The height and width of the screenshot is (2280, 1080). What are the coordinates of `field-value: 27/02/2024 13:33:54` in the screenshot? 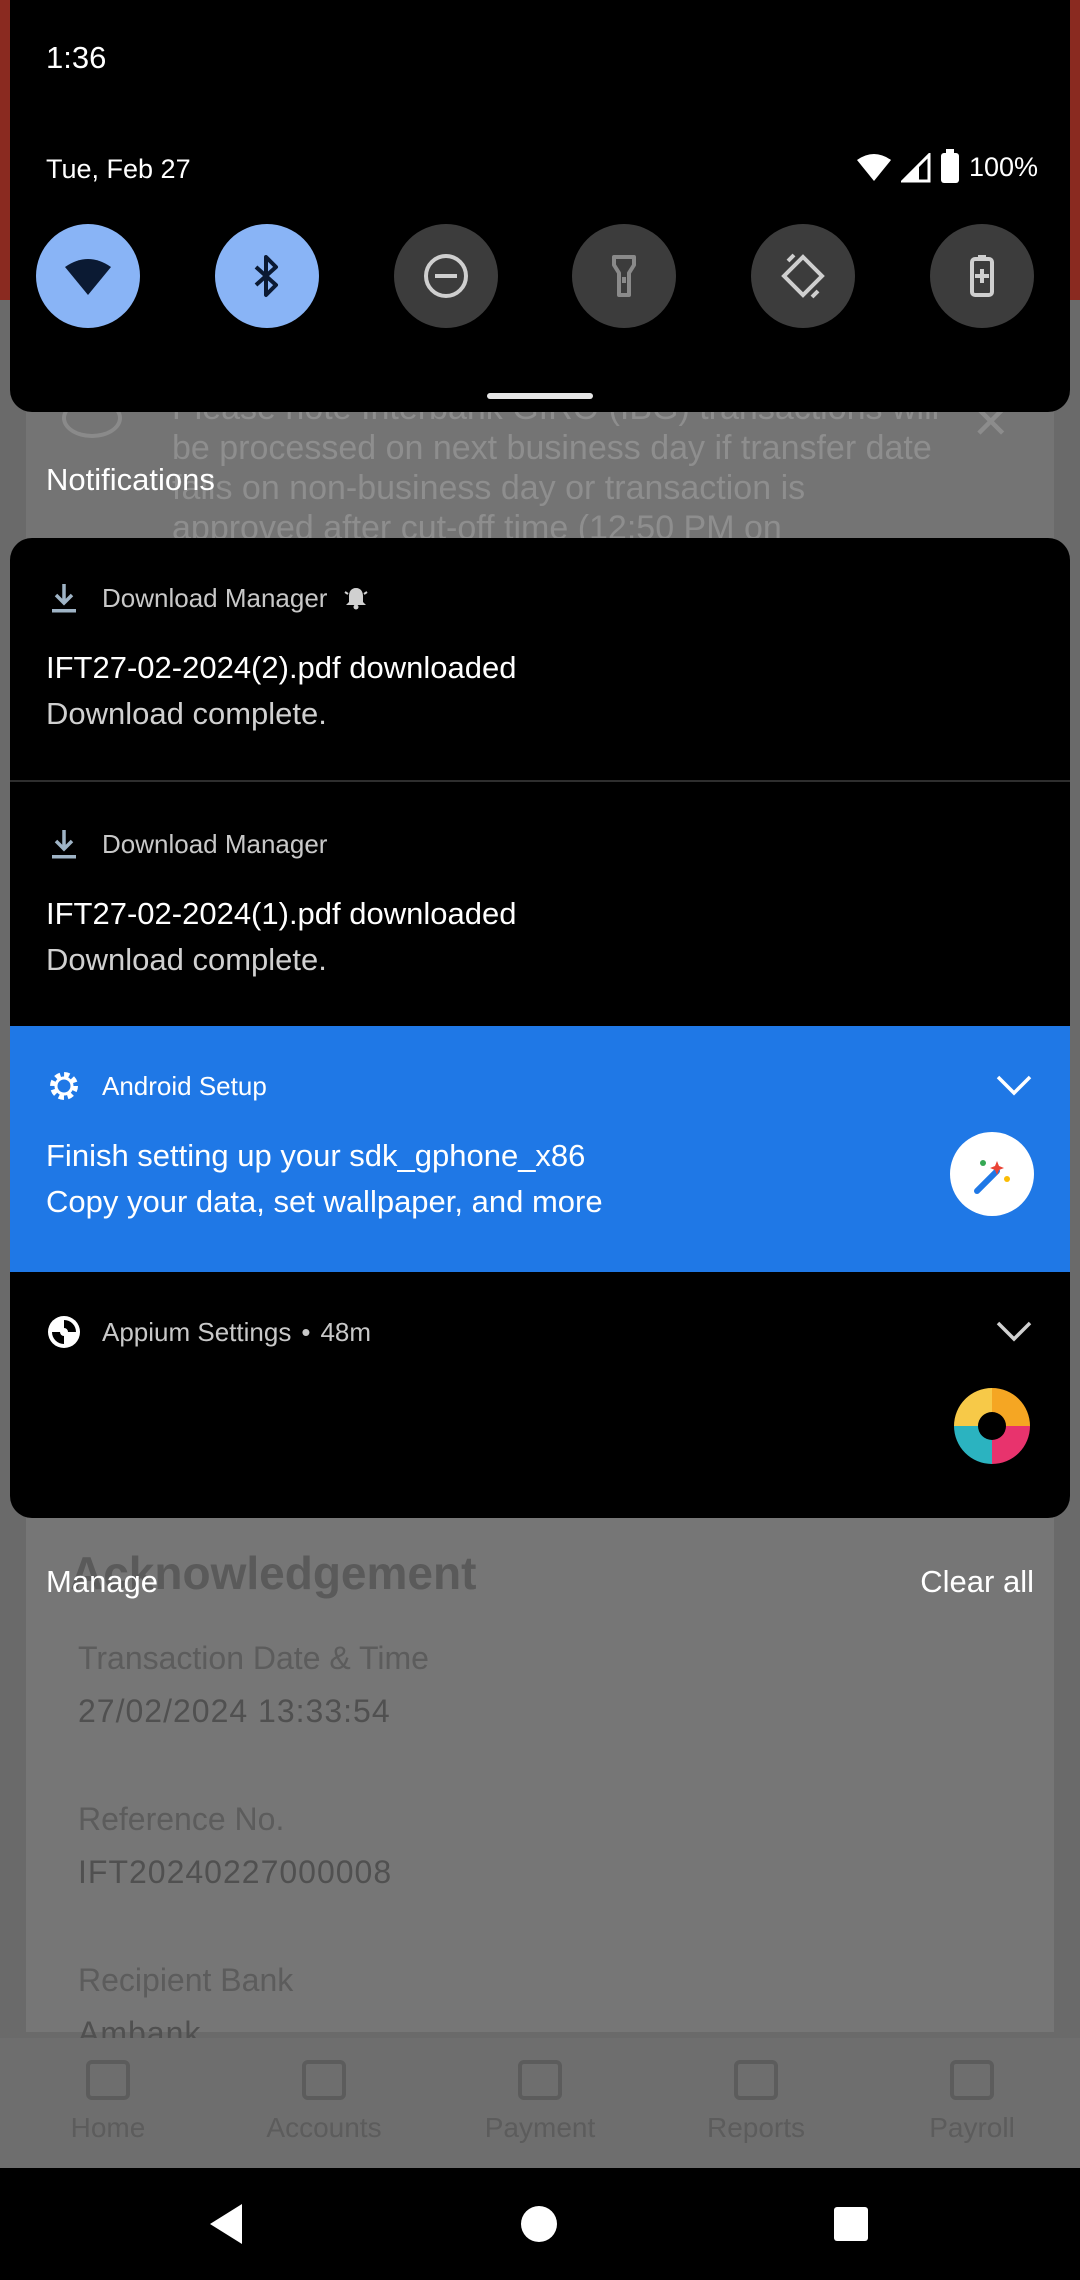 It's located at (234, 1711).